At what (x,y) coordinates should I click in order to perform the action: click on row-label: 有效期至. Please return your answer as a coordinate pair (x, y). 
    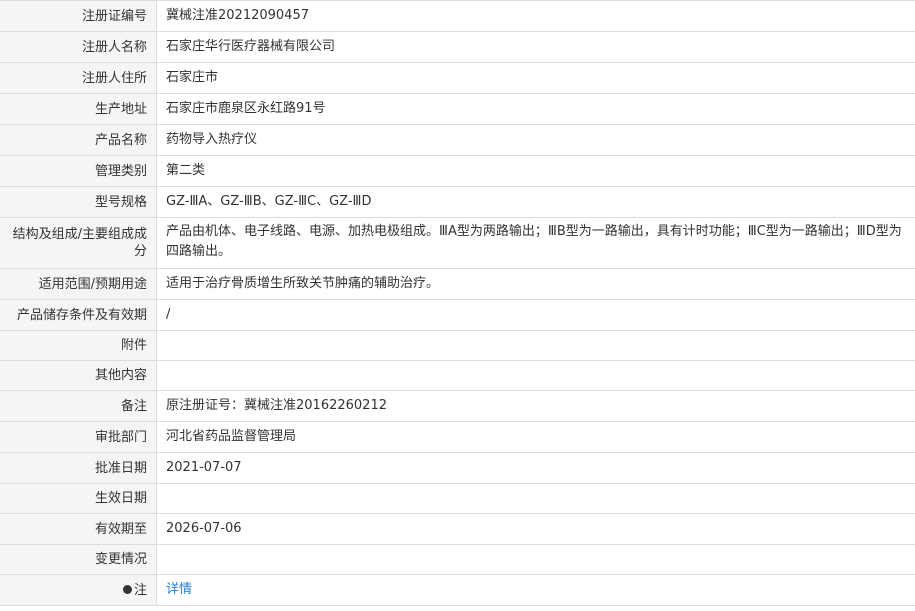
    Looking at the image, I should click on (78, 529).